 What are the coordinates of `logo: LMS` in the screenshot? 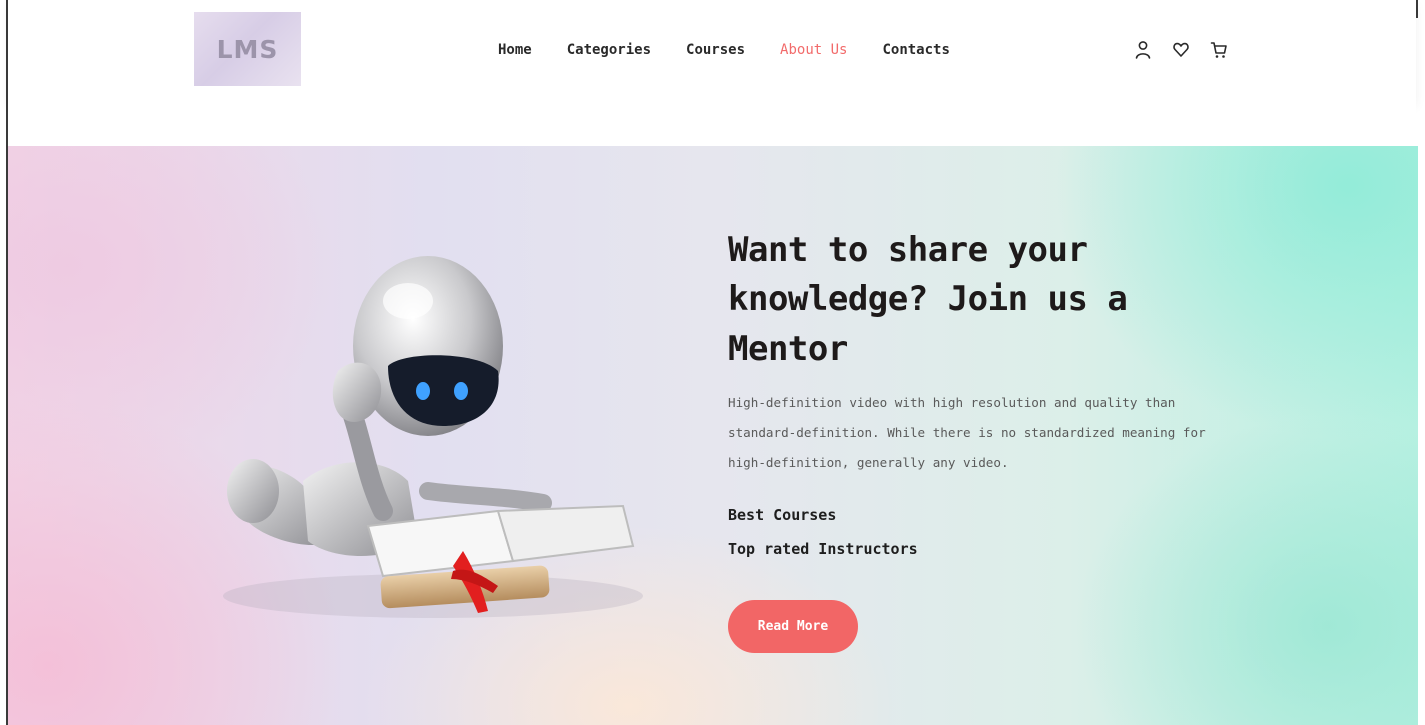 It's located at (247, 49).